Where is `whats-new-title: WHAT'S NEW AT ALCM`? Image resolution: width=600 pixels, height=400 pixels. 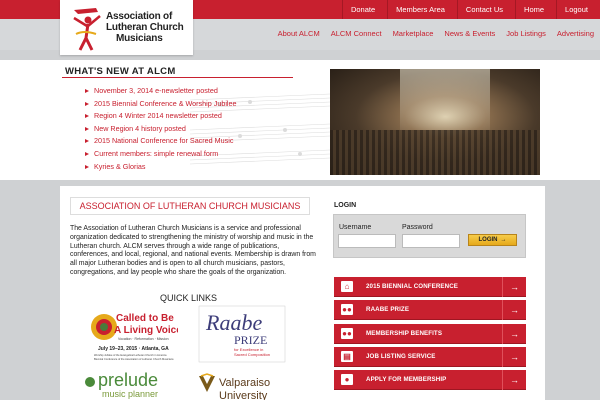
whats-new-title: WHAT'S NEW AT ALCM is located at coordinates (120, 71).